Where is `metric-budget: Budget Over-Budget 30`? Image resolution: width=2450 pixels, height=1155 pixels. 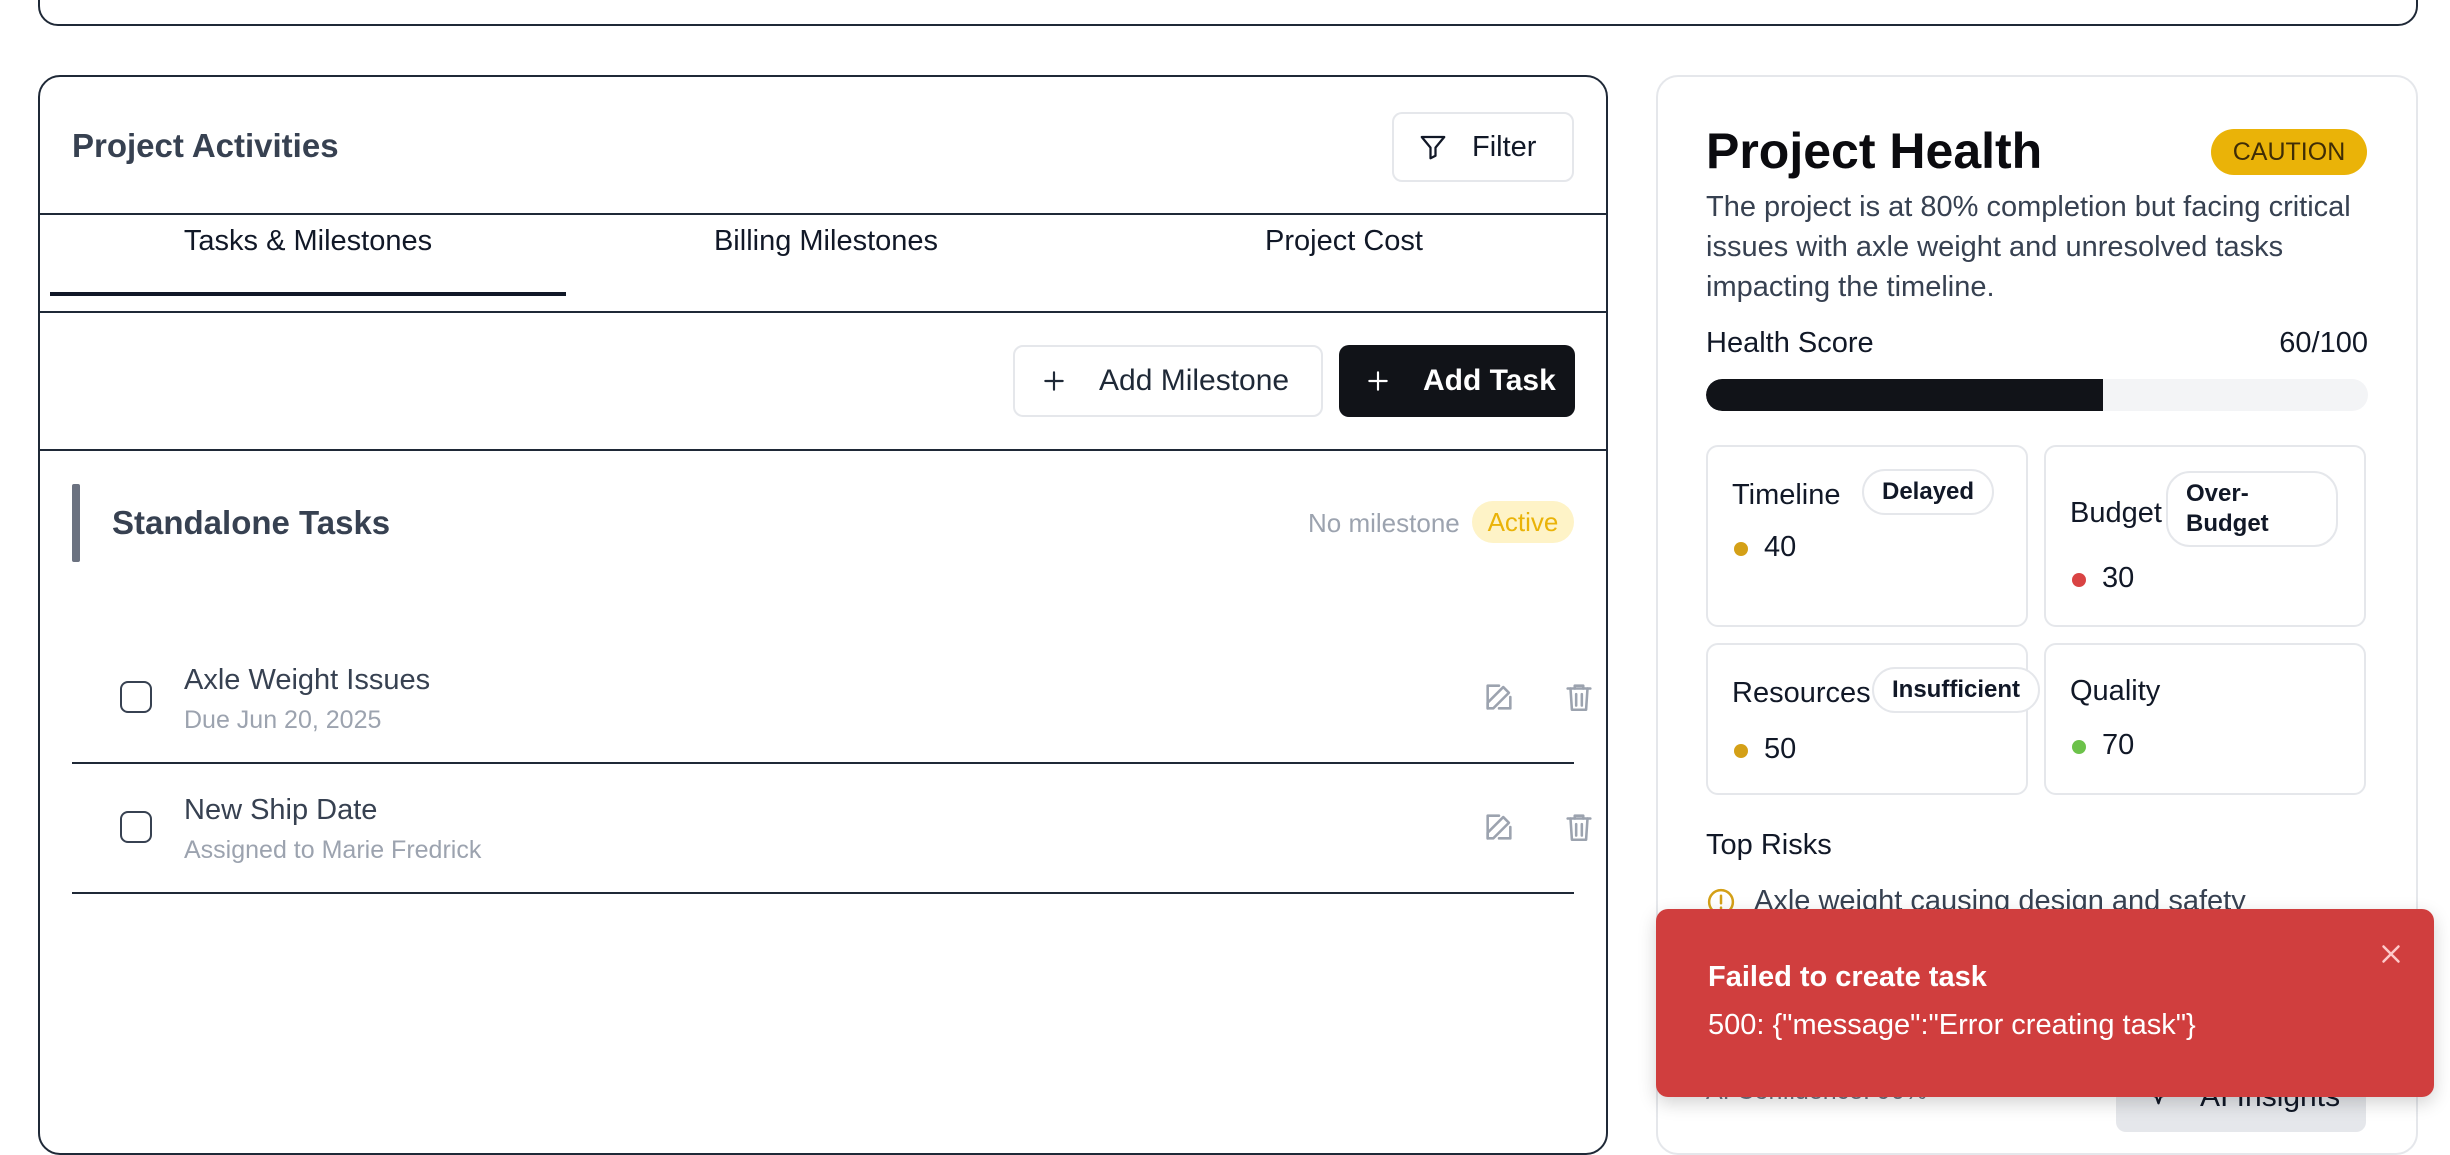
metric-budget: Budget Over-Budget 30 is located at coordinates (2205, 536).